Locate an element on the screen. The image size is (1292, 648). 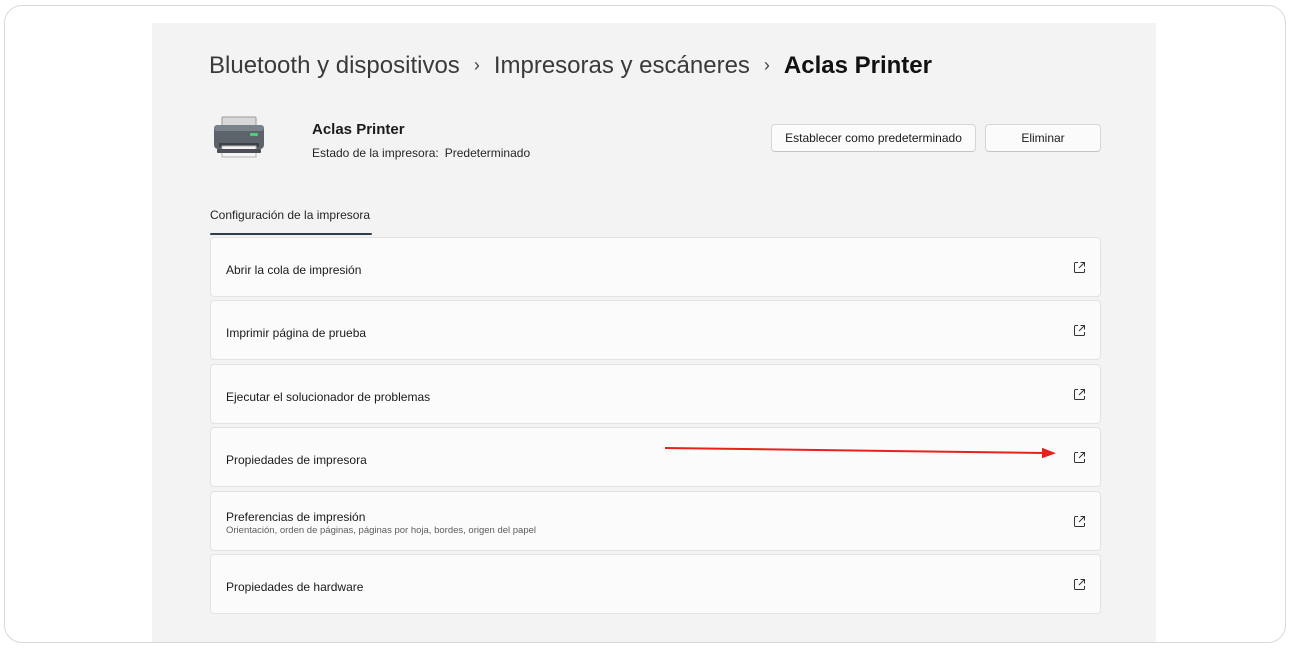
list-item-label: Preferencias de impresión is located at coordinates (296, 517).